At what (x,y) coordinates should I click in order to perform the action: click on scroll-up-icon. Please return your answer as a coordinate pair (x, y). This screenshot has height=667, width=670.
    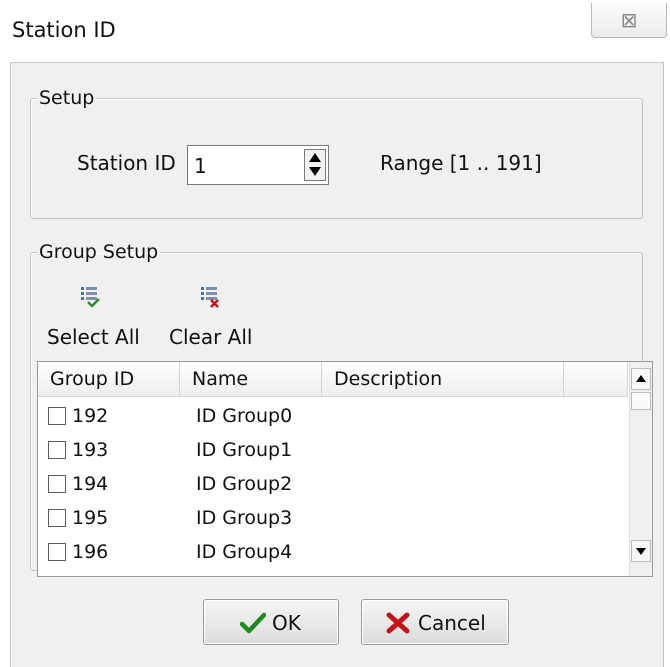
    Looking at the image, I should click on (641, 378).